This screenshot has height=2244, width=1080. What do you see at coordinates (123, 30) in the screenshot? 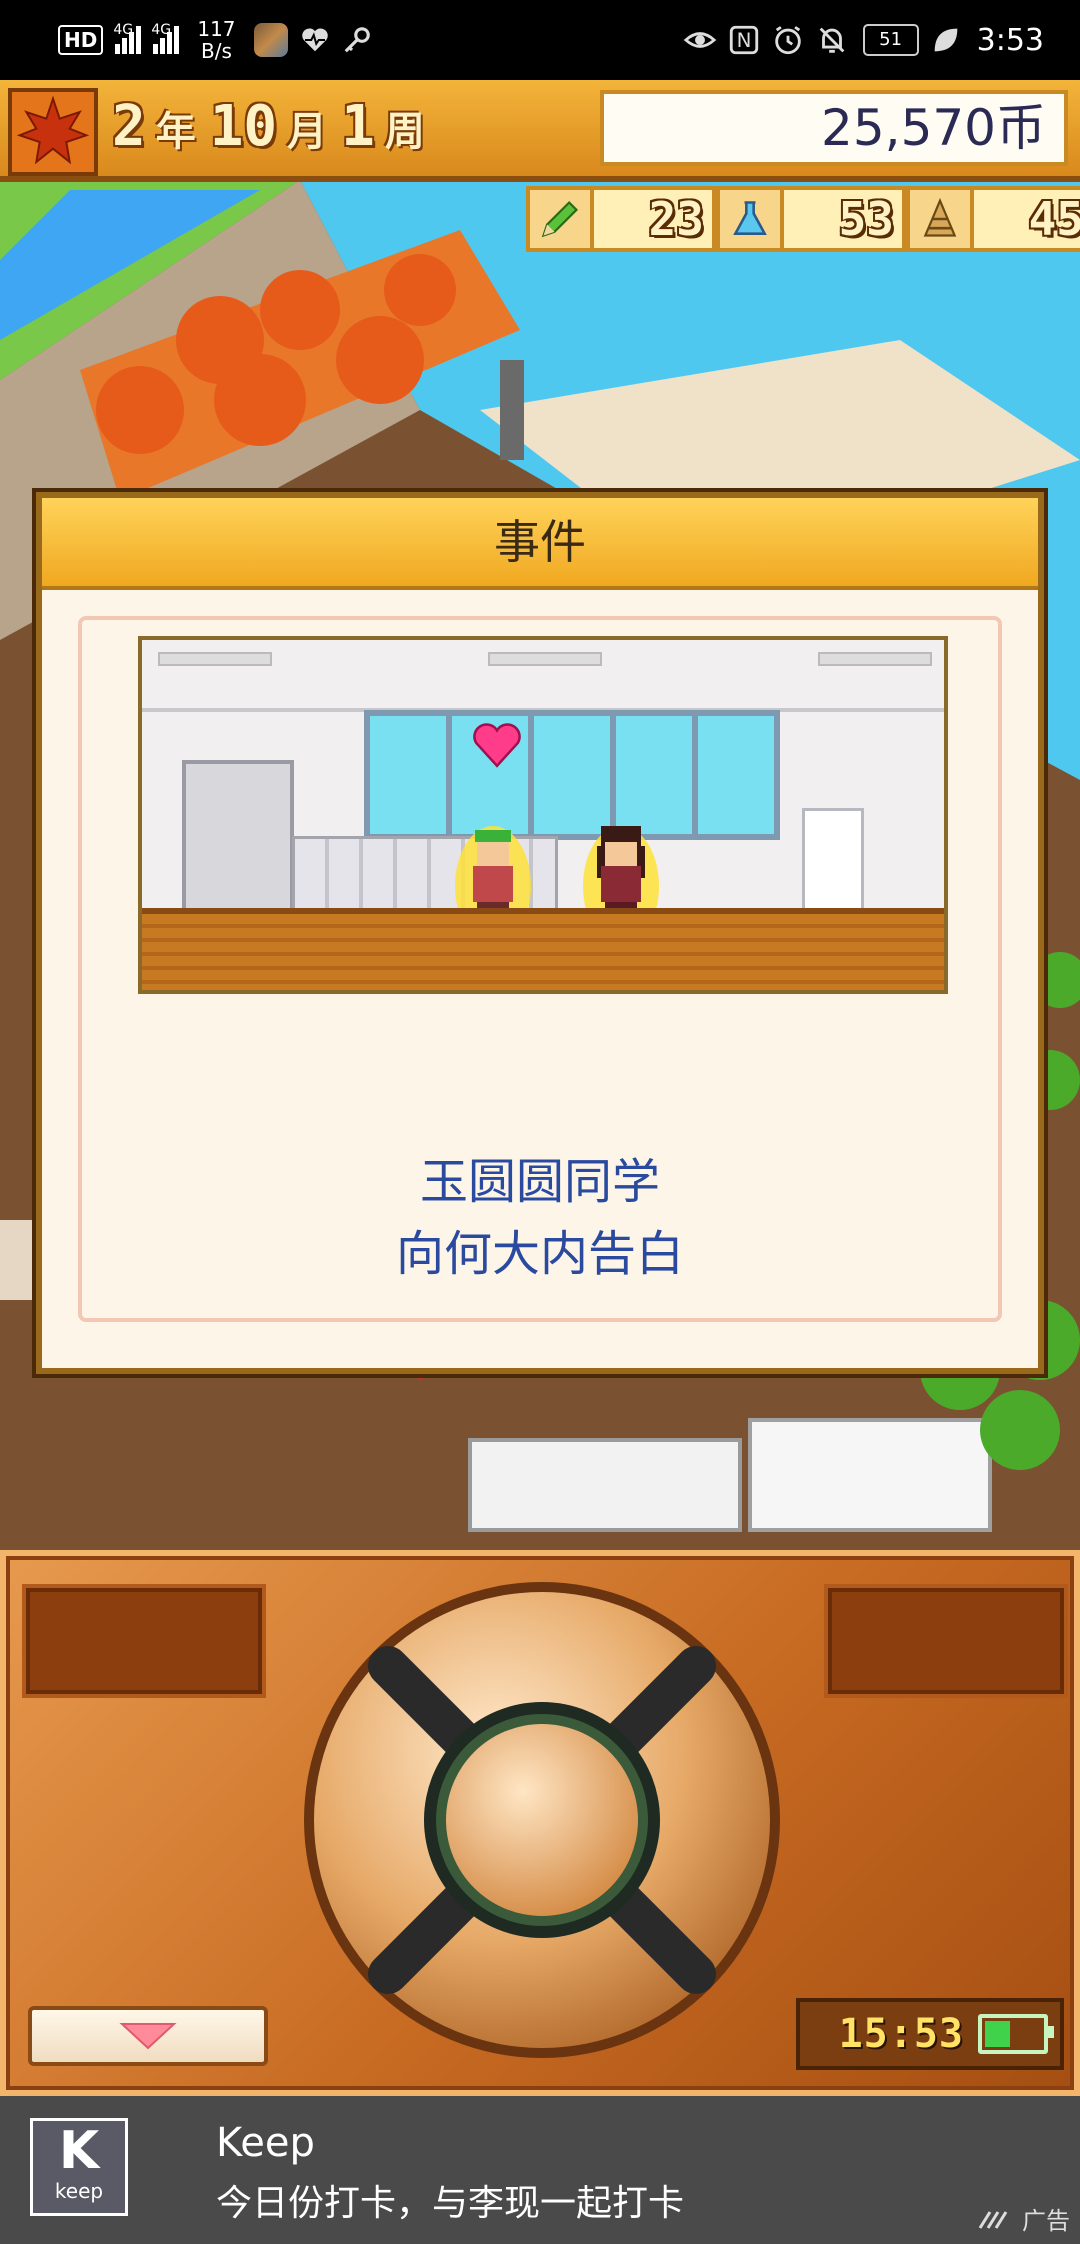
I see `network-type-label: 4G` at bounding box center [123, 30].